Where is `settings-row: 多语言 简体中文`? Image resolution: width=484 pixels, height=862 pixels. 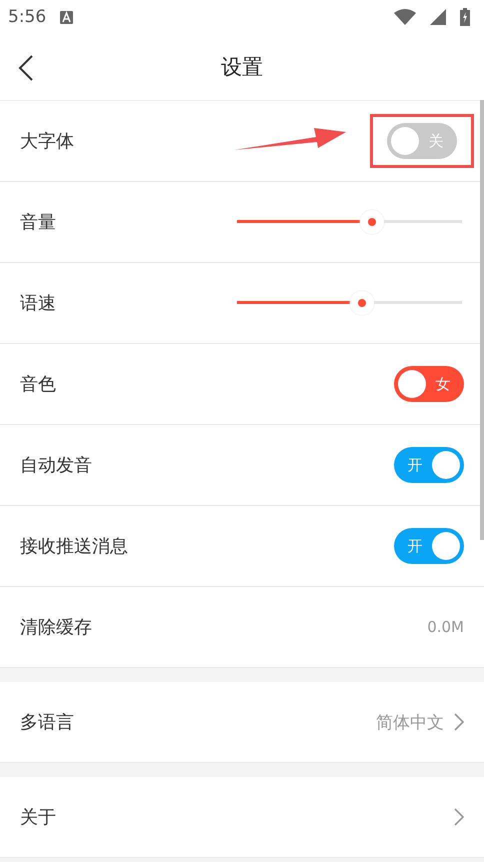
settings-row: 多语言 简体中文 is located at coordinates (242, 722).